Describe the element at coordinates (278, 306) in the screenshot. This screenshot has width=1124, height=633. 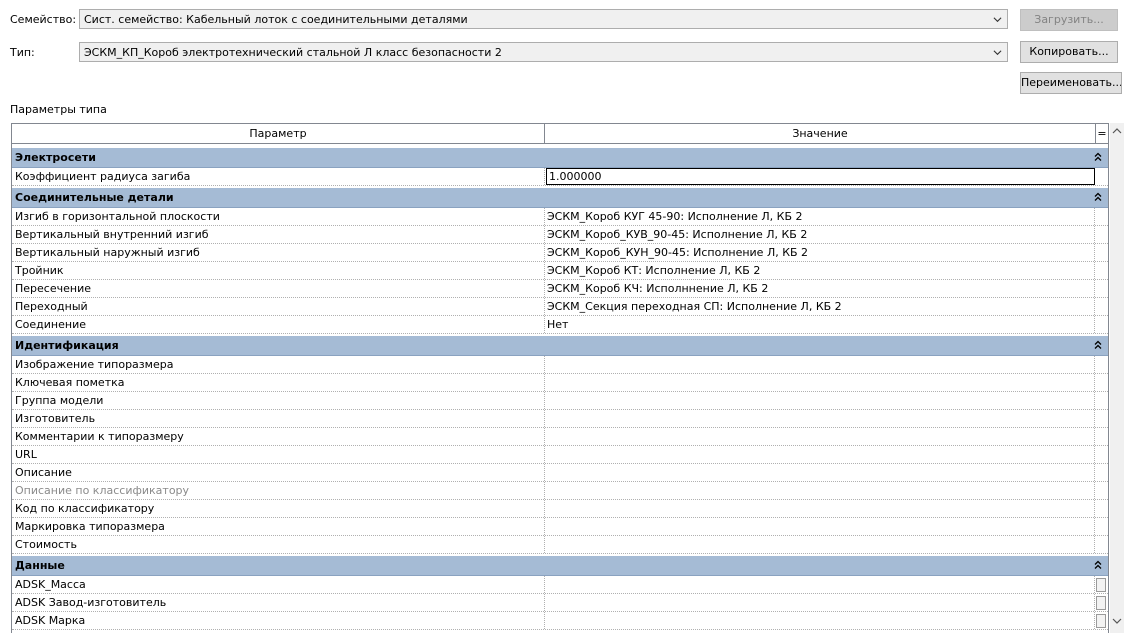
I see `param-name: Переходный` at that location.